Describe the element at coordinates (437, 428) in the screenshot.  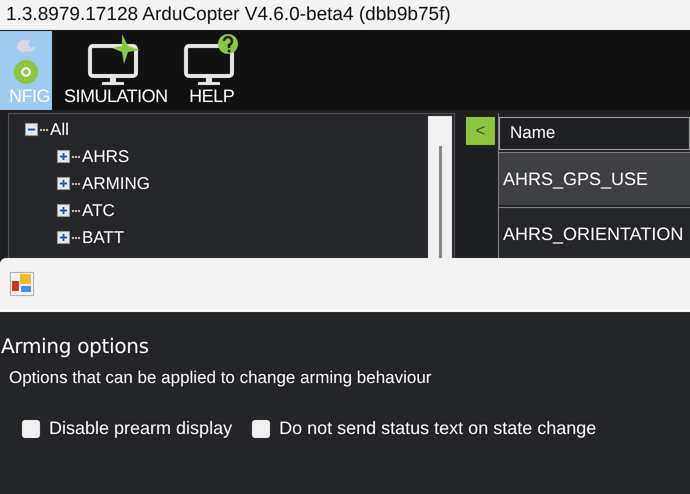
I see `checkbox-label: Do not send status text on state change` at that location.